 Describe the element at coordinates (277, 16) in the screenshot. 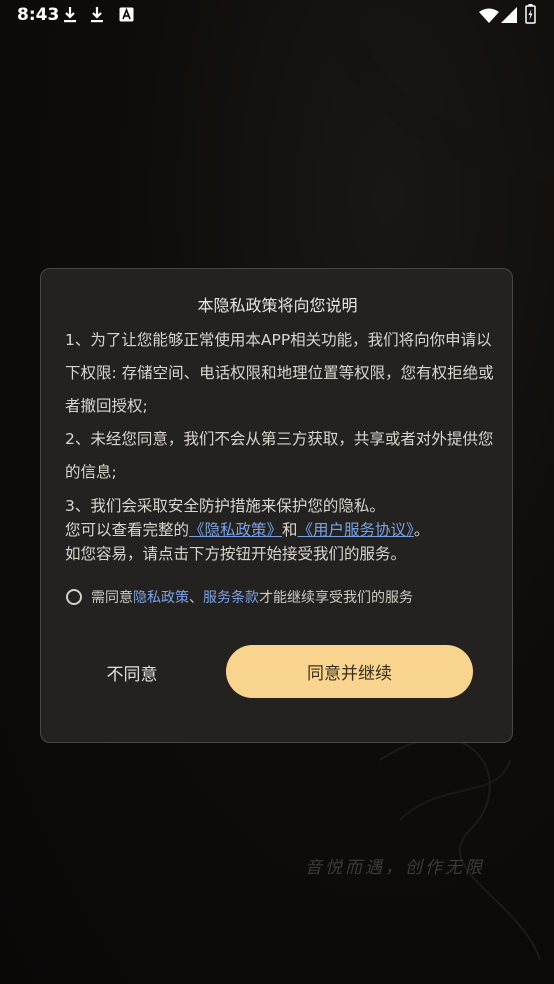

I see `status-bar: 8:43` at that location.